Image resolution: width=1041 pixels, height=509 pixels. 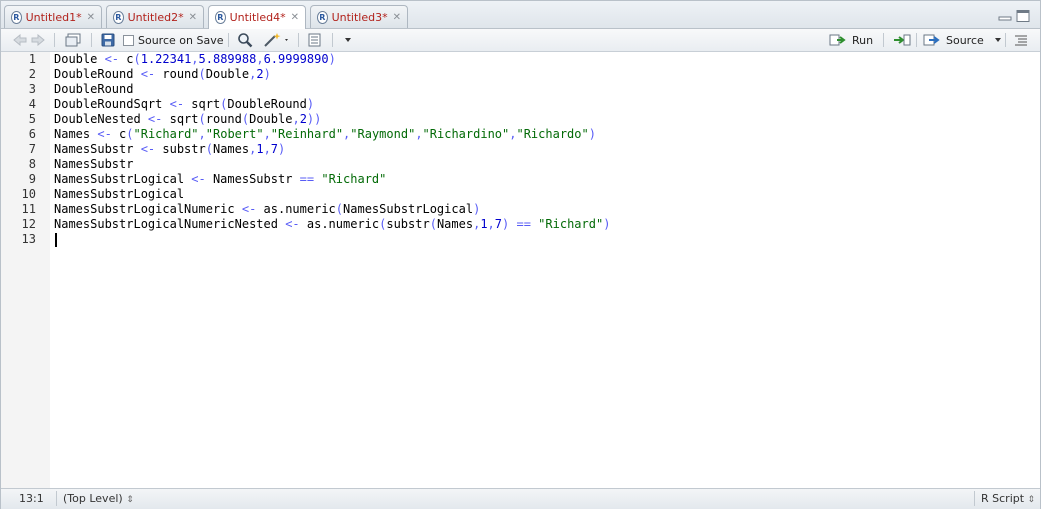 I want to click on code-line: DoubleRoundSqrt <- sqrt(DoubleRound), so click(x=184, y=104).